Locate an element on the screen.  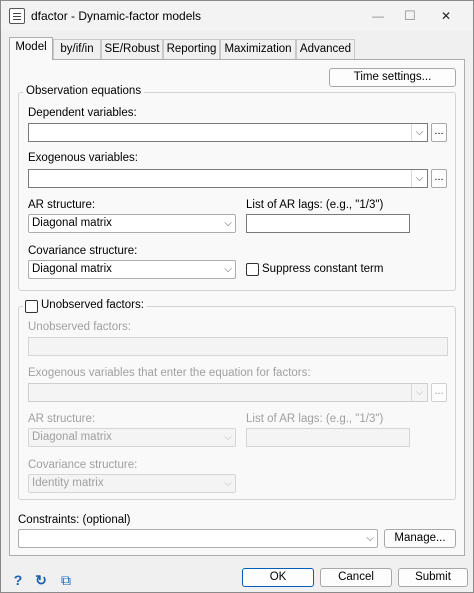
factor-ar-lags-label: List of AR lags: (e.g., "1/3") is located at coordinates (315, 419).